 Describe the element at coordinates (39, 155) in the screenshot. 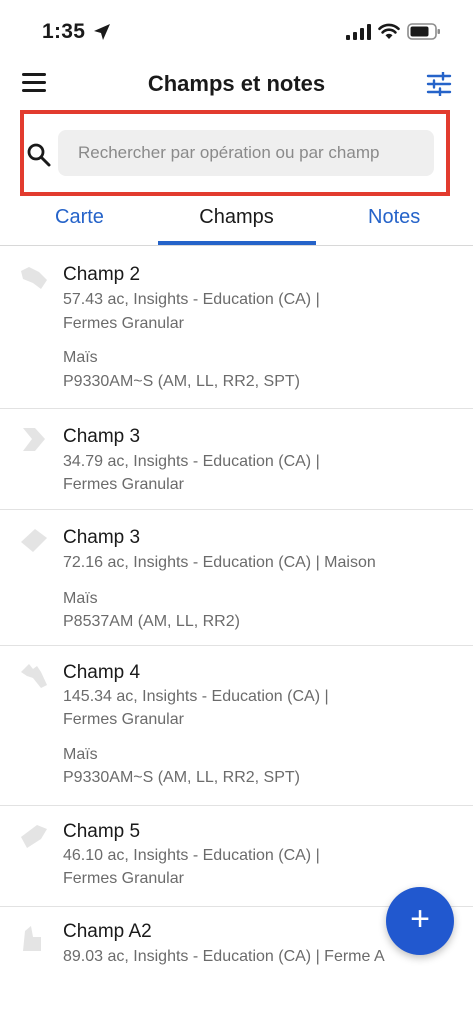

I see `search-icon` at that location.